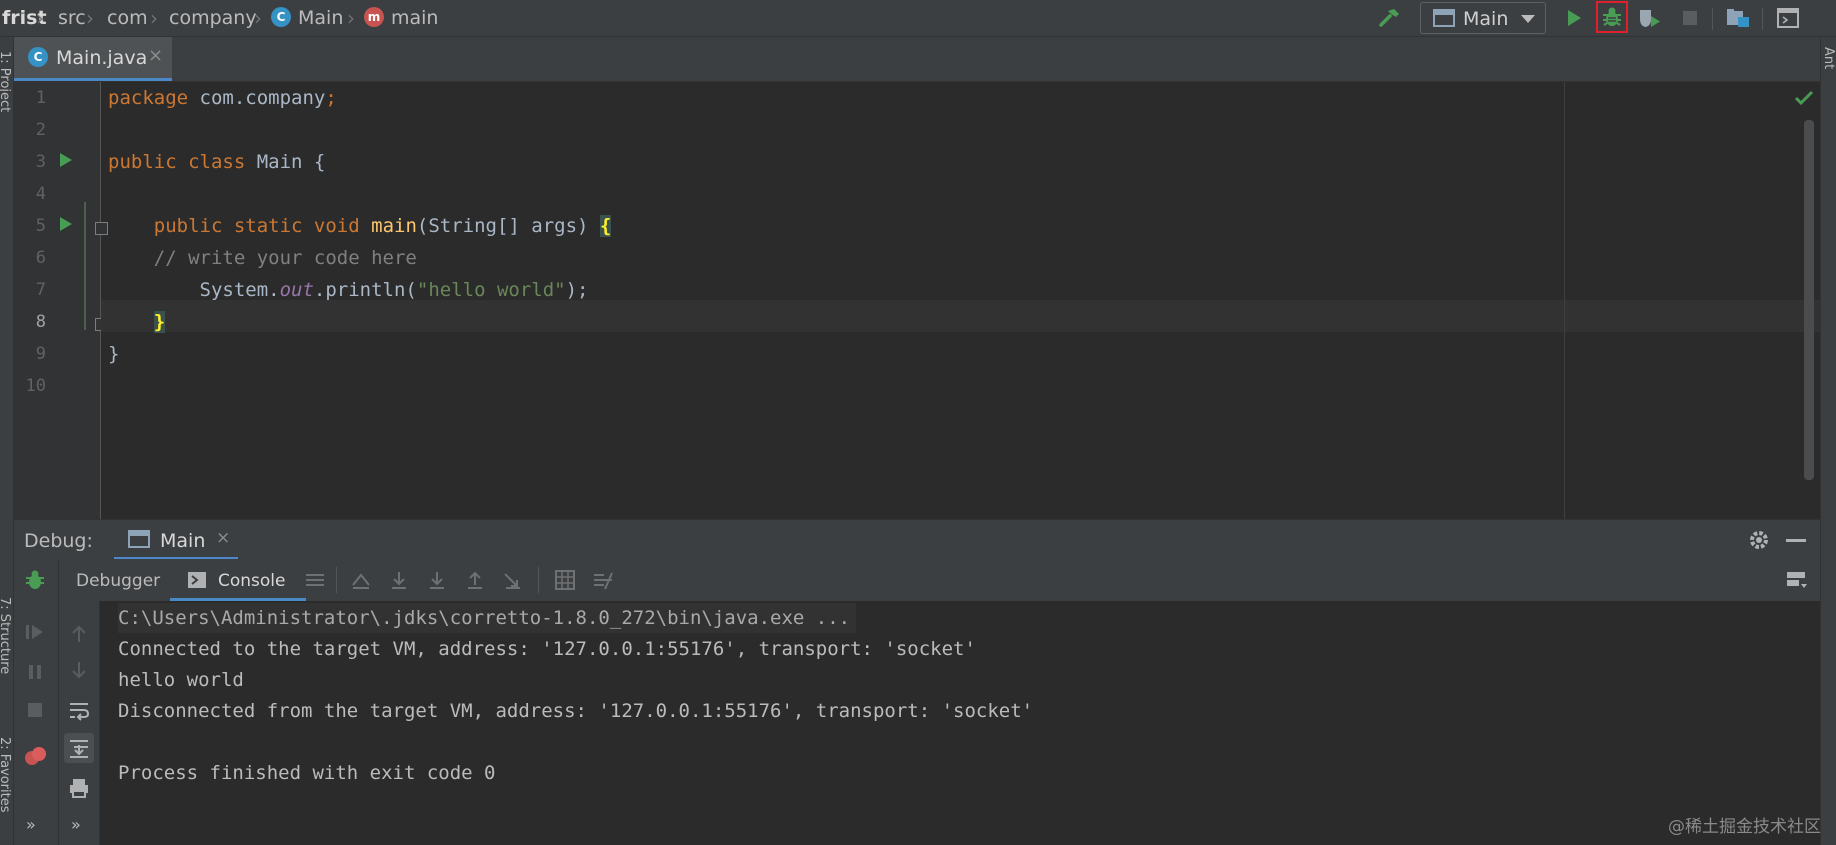 This screenshot has height=845, width=1836. Describe the element at coordinates (181, 680) in the screenshot. I see `console-line: hello world` at that location.